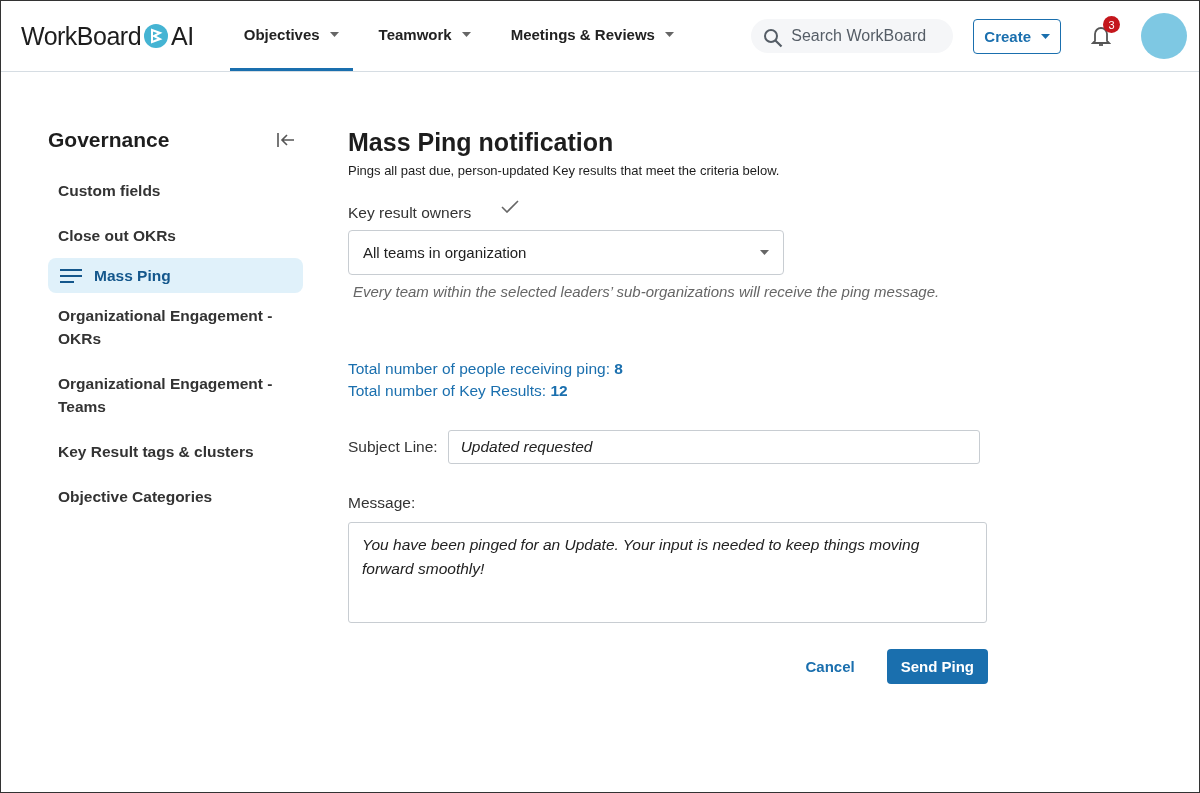  I want to click on bell-icon, so click(1101, 36).